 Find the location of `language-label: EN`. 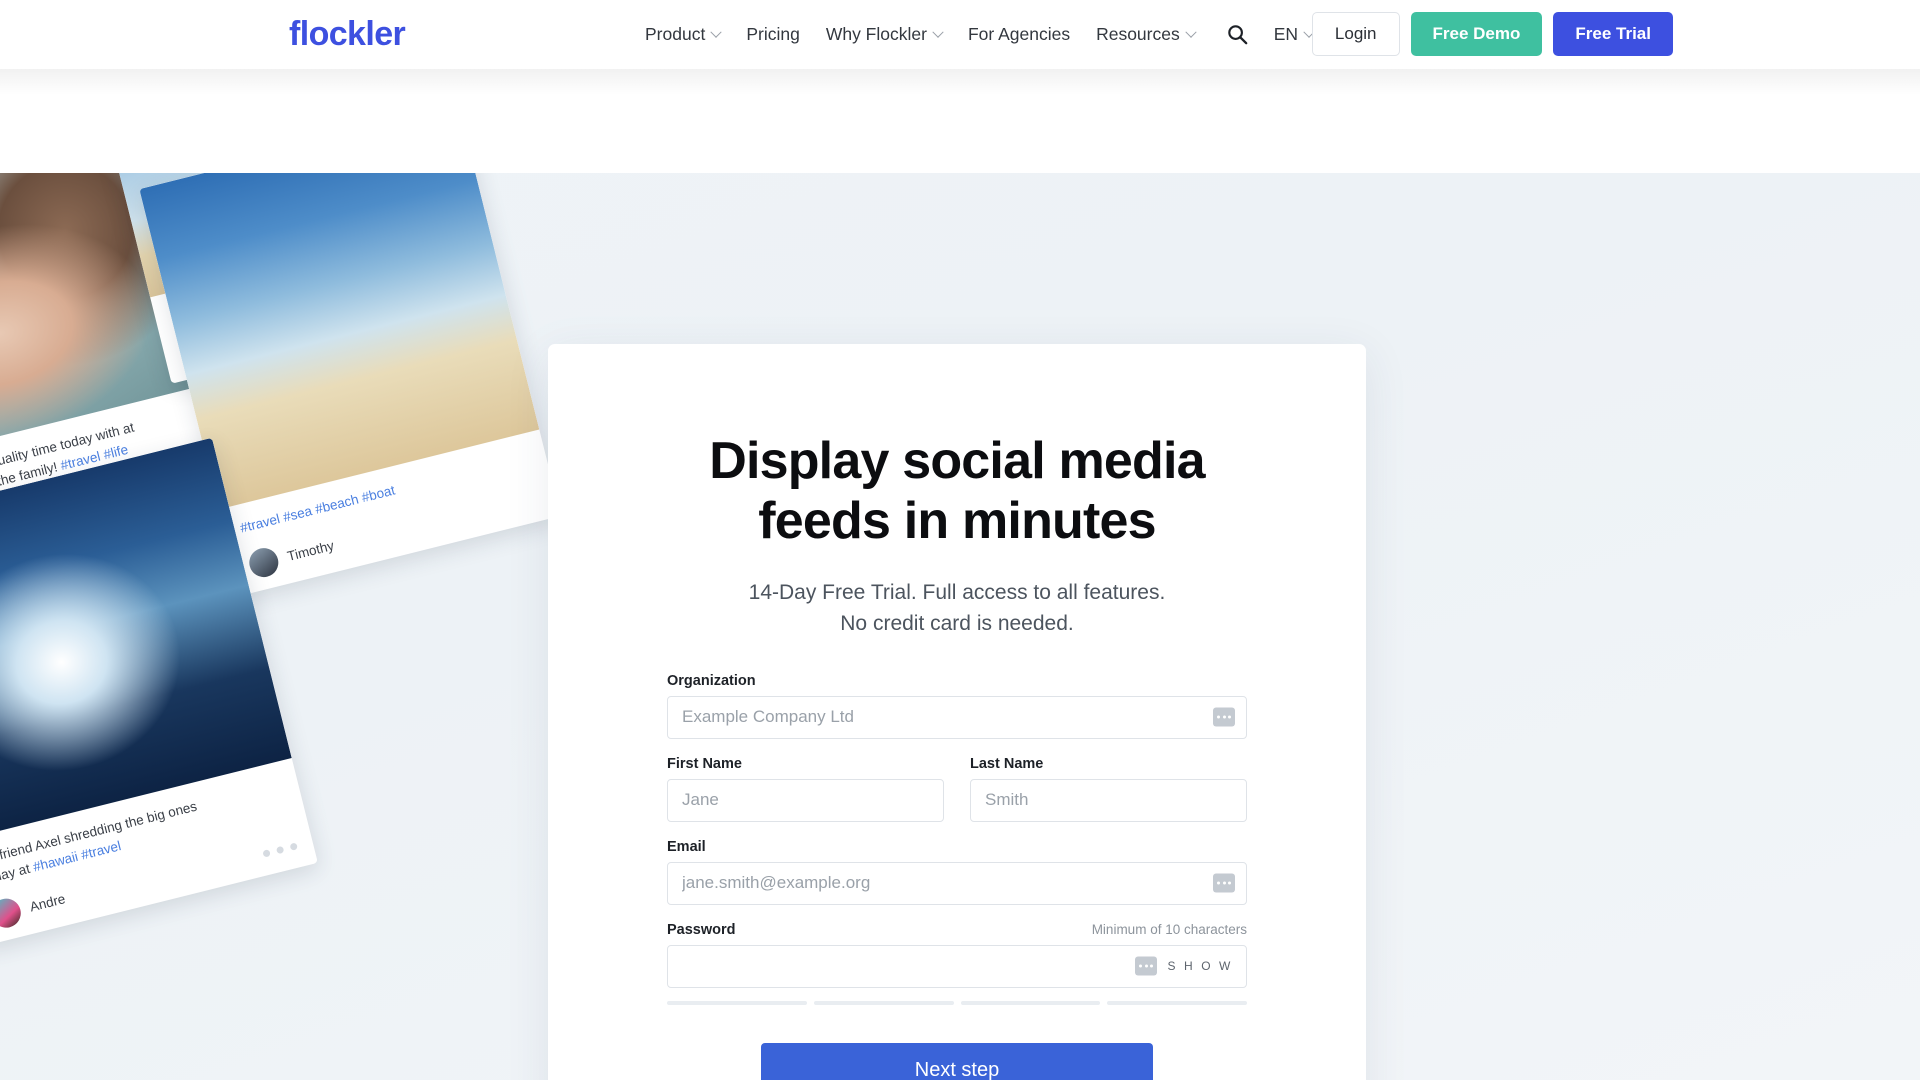

language-label: EN is located at coordinates (1286, 34).